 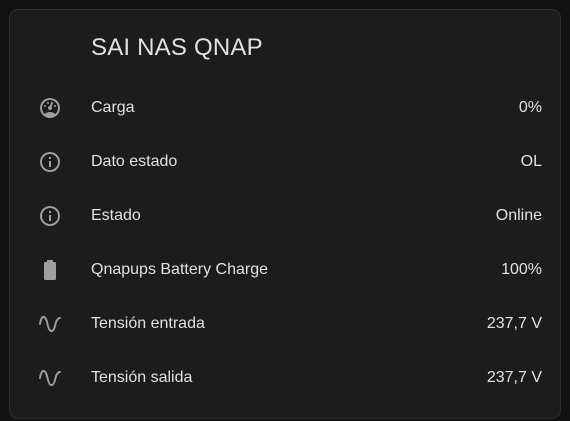 What do you see at coordinates (148, 323) in the screenshot?
I see `entity-label: Tensión entrada` at bounding box center [148, 323].